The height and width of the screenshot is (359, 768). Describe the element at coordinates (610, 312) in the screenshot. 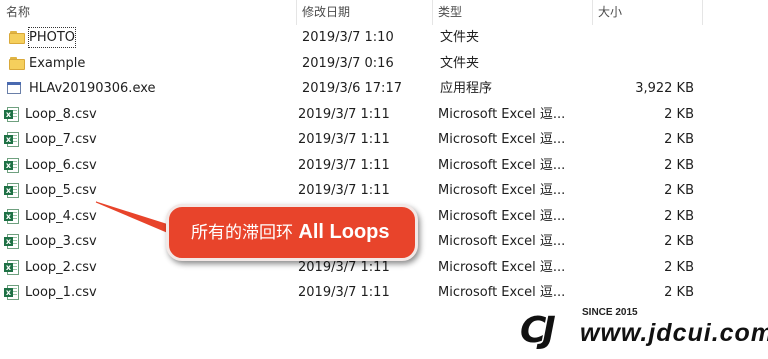

I see `watermark-since: SINCE 2015` at that location.